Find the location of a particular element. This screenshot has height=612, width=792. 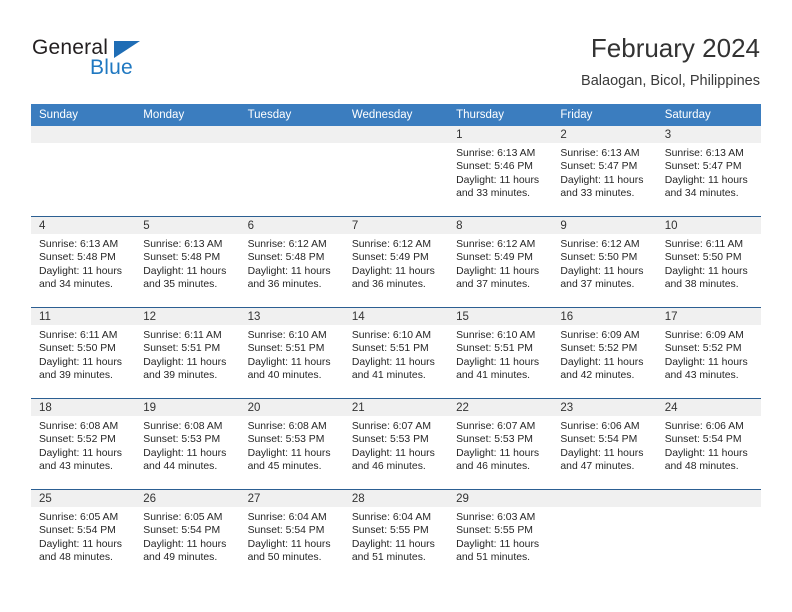

sunset-text: Sunset: 5:53 PM is located at coordinates (182, 440).